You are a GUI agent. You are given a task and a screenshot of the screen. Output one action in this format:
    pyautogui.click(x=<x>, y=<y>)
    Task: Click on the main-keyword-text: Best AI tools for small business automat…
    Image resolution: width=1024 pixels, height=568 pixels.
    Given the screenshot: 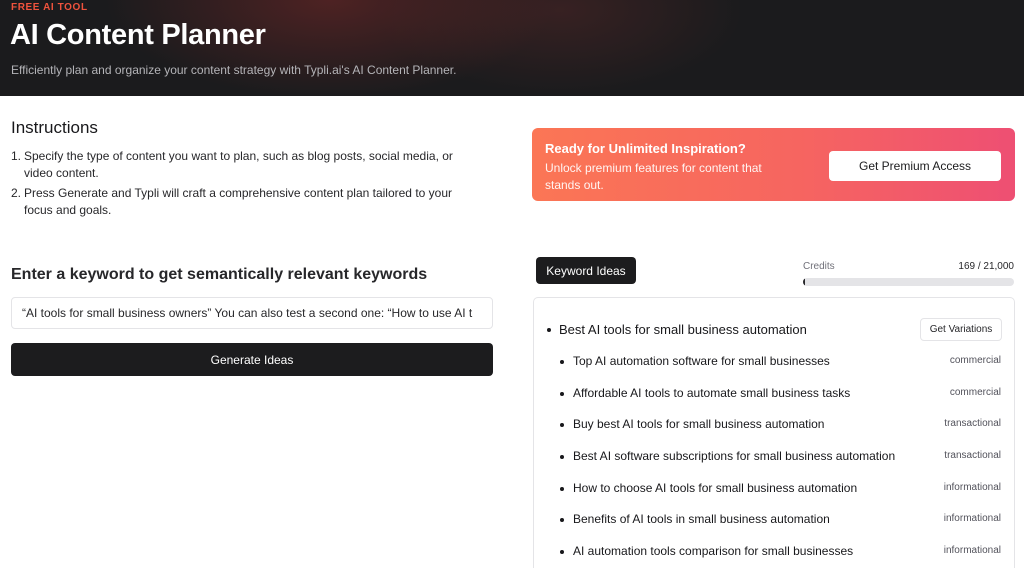 What is the action you would take?
    pyautogui.click(x=683, y=329)
    